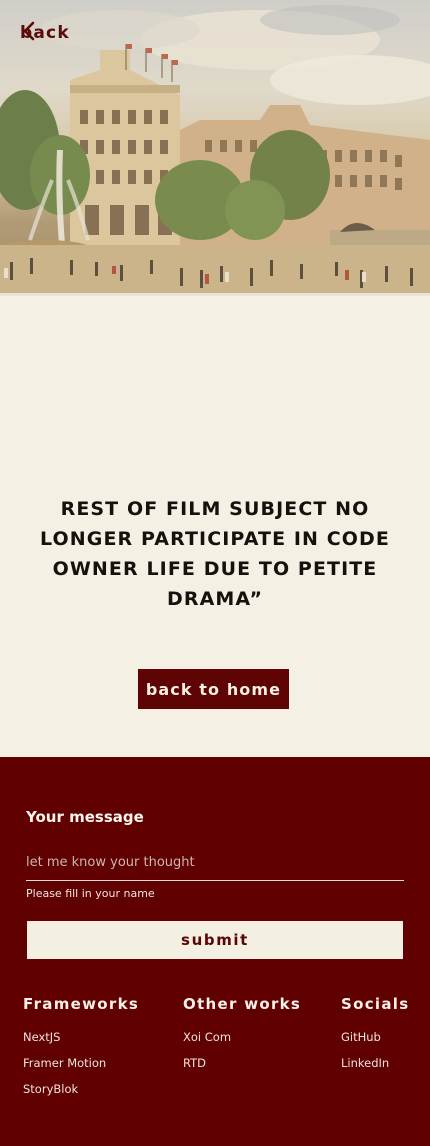 The height and width of the screenshot is (1146, 430). I want to click on footer-link-xoi-com: Xoi Com, so click(242, 1037).